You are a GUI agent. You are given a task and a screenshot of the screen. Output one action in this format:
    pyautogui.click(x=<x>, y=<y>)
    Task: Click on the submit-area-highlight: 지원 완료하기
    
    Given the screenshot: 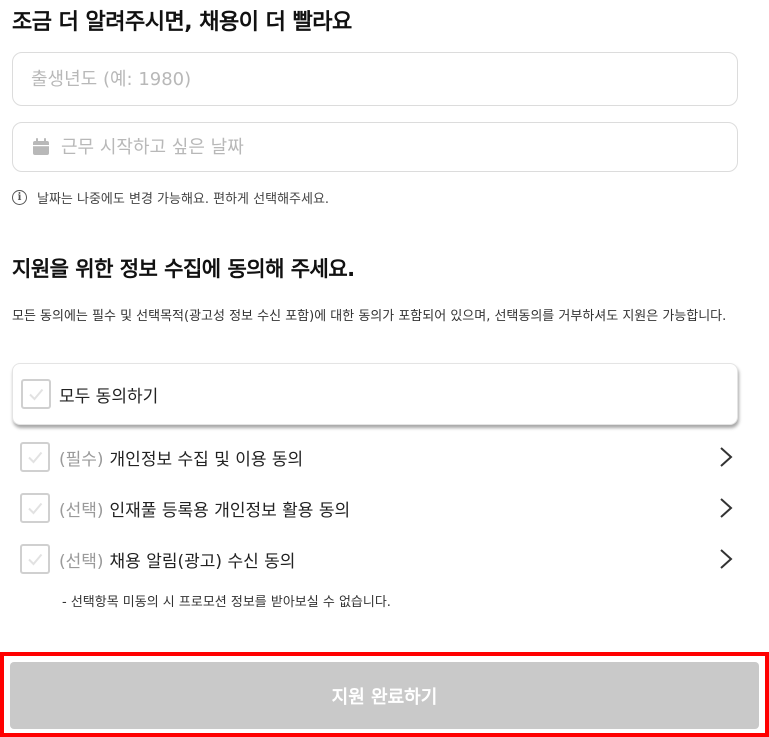 What is the action you would take?
    pyautogui.click(x=384, y=694)
    